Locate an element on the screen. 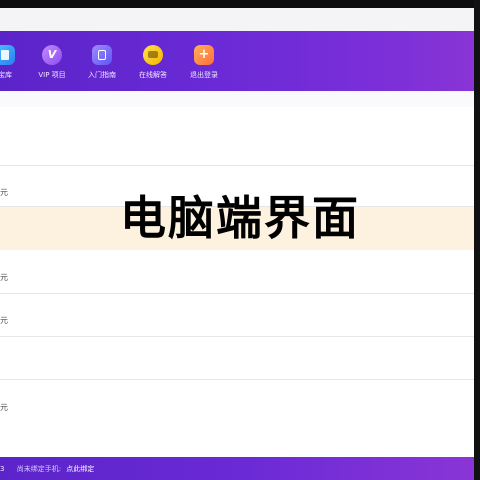 The image size is (480, 480). nav-item-logout: 退出登录 is located at coordinates (204, 62).